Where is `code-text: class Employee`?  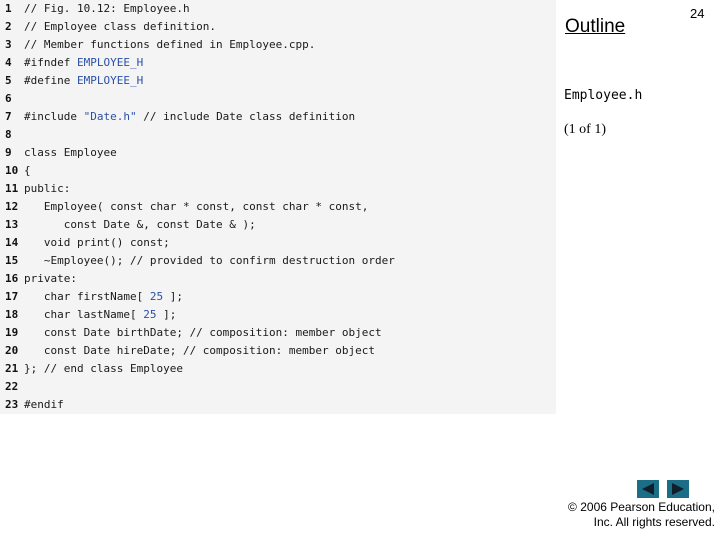
code-text: class Employee is located at coordinates (70, 153).